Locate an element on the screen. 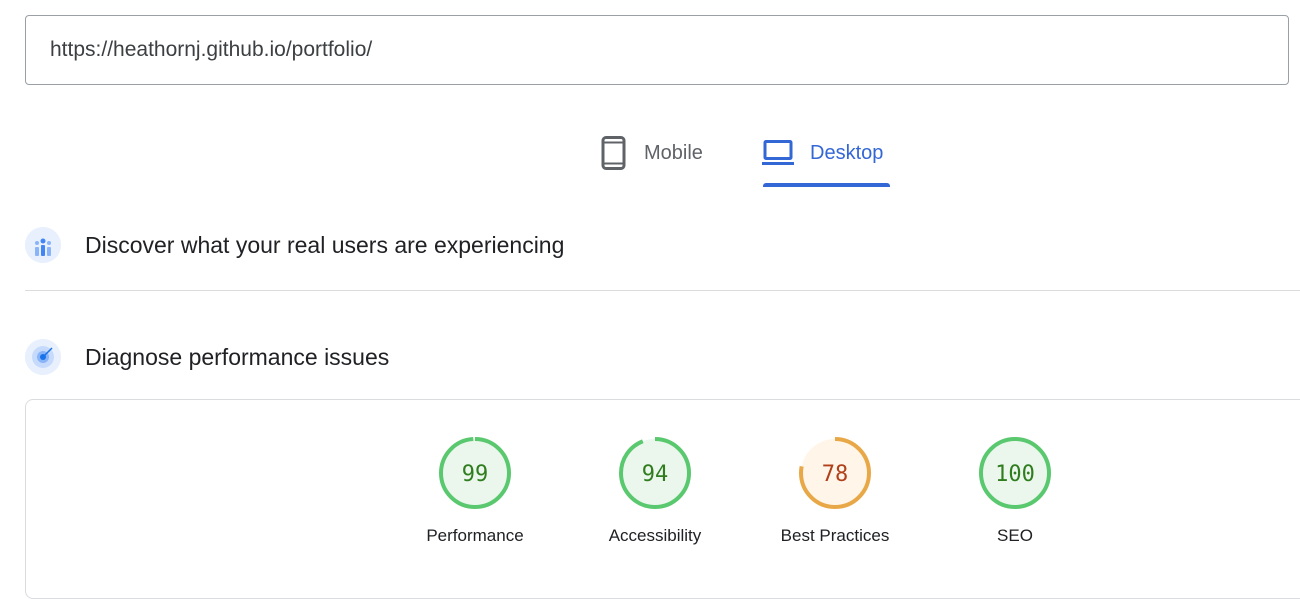 The width and height of the screenshot is (1300, 599). score-gauge-performance: 99 Performance is located at coordinates (475, 491).